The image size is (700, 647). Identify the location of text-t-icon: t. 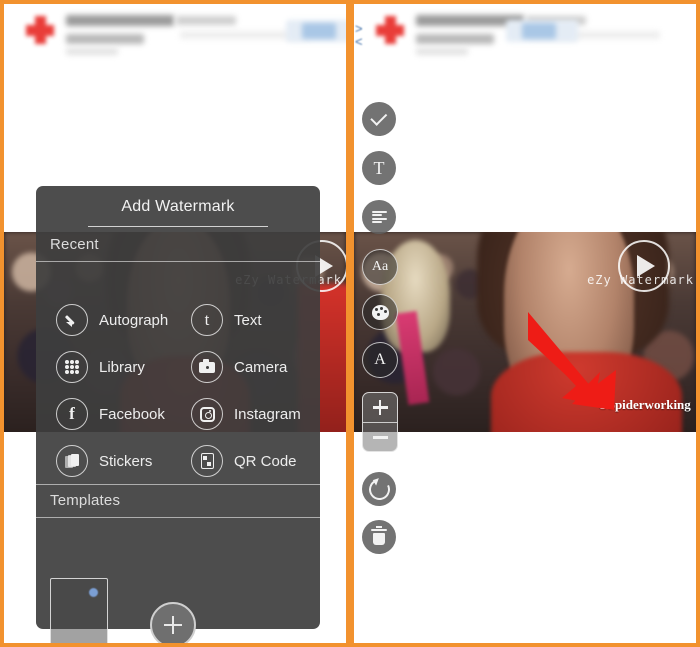
(207, 320).